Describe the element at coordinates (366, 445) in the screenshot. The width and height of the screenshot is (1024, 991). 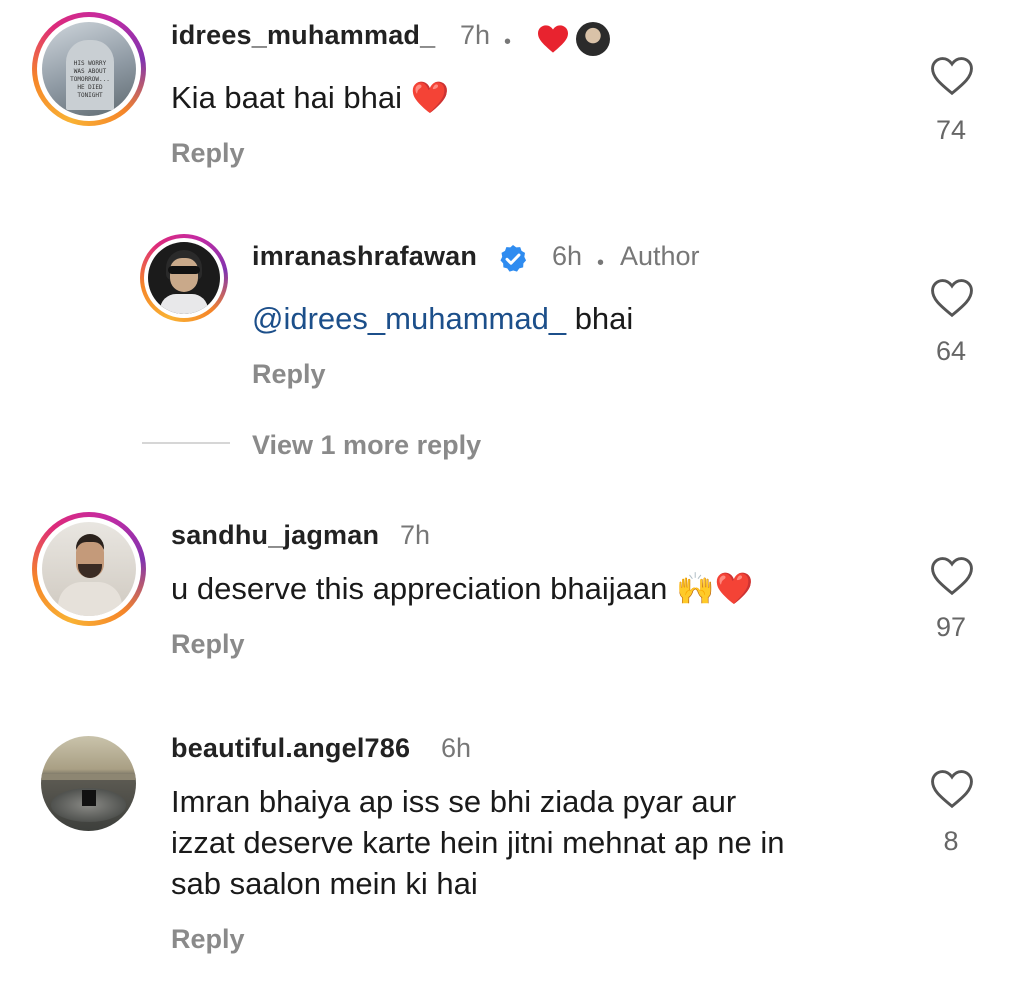
I see `view-more-replies-button: View 1 more reply` at that location.